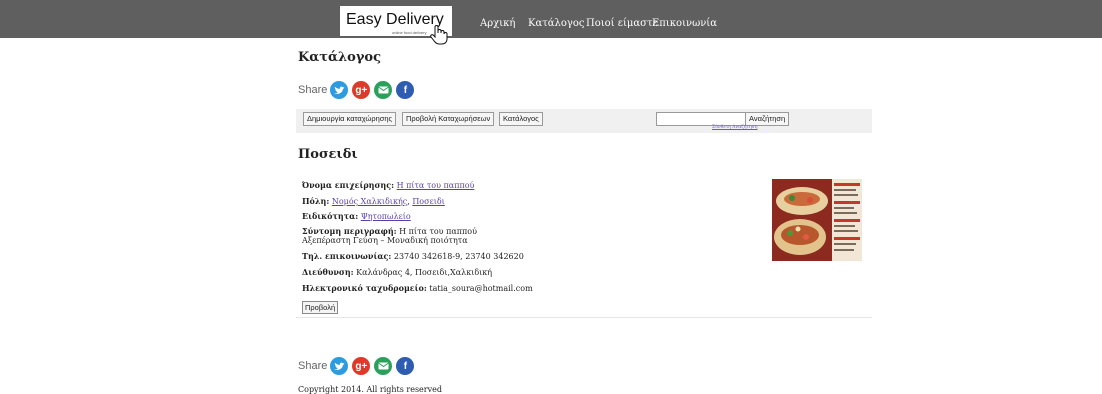 The image size is (1102, 394). Describe the element at coordinates (702, 119) in the screenshot. I see `search-input` at that location.